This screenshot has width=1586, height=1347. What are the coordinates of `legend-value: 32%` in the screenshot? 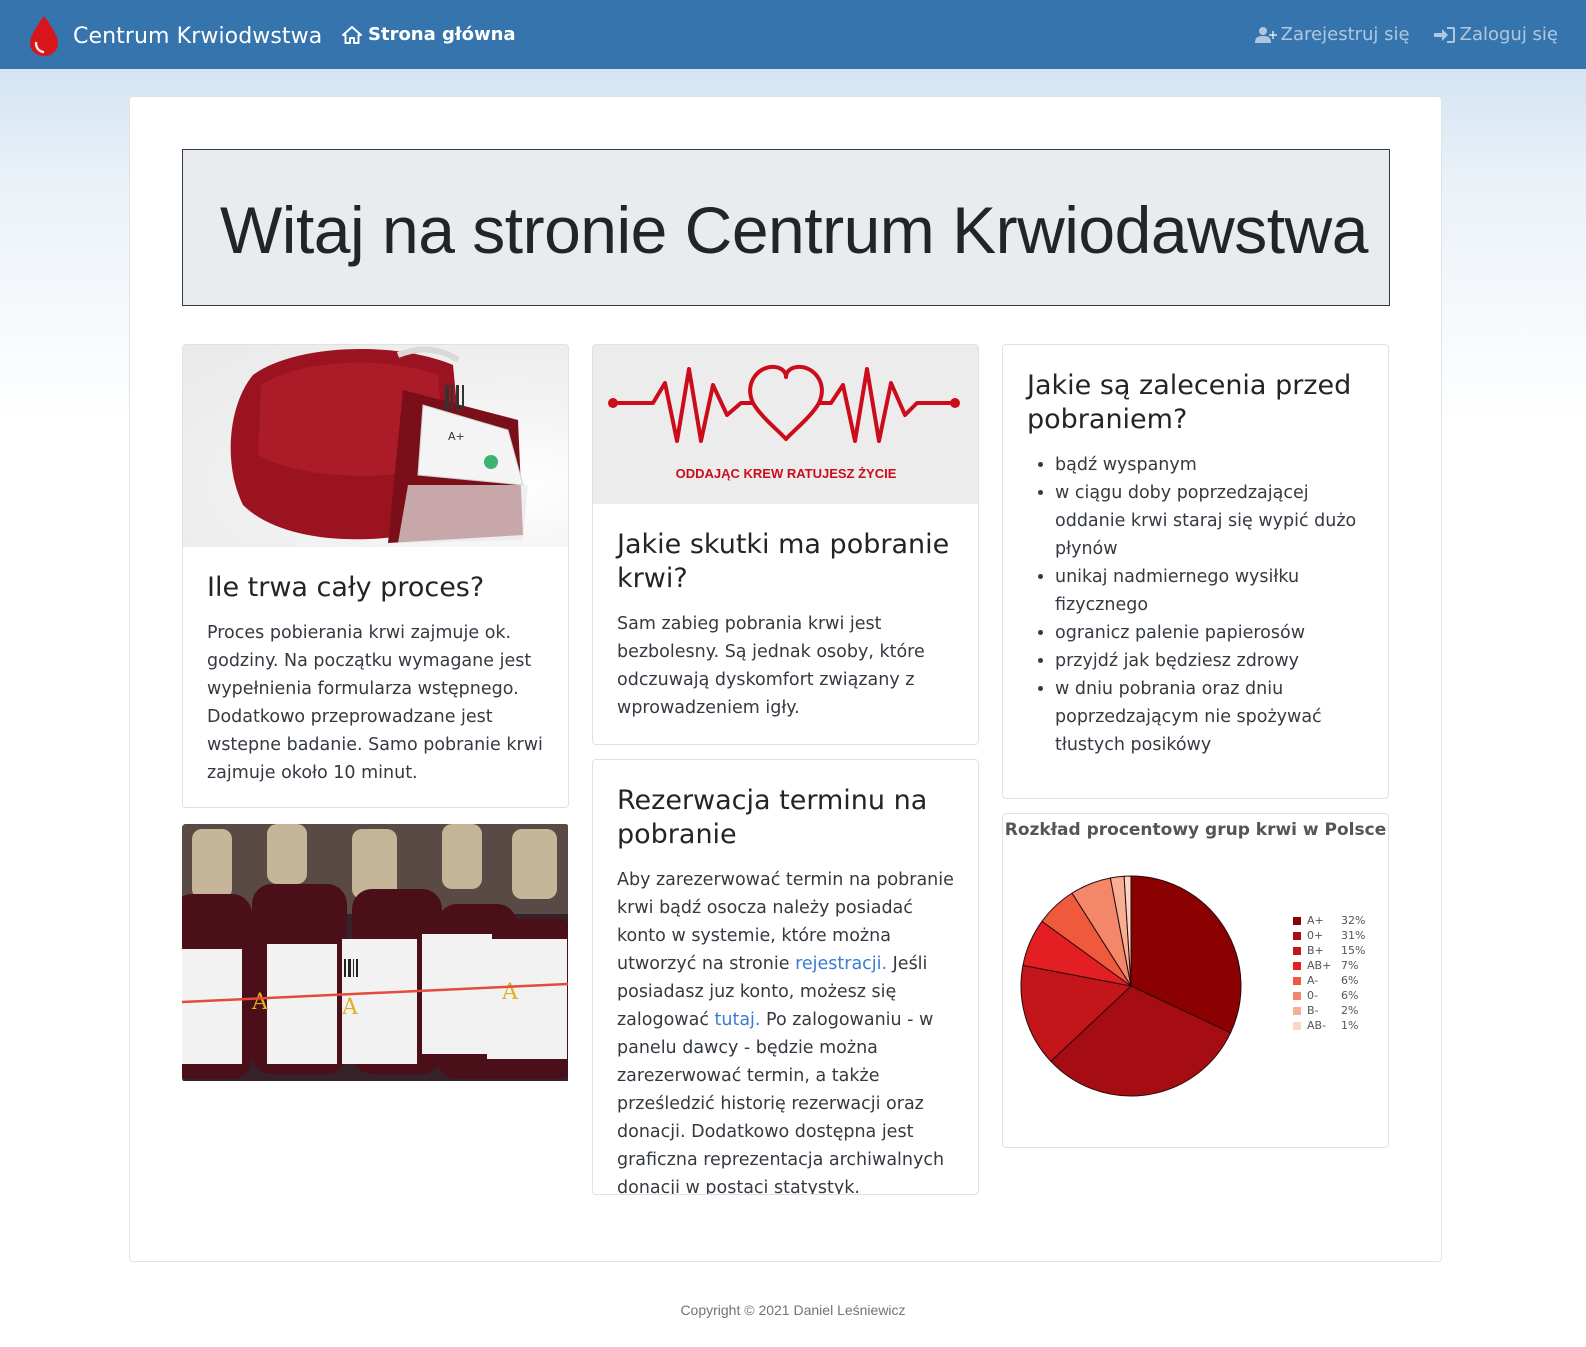 It's located at (1353, 920).